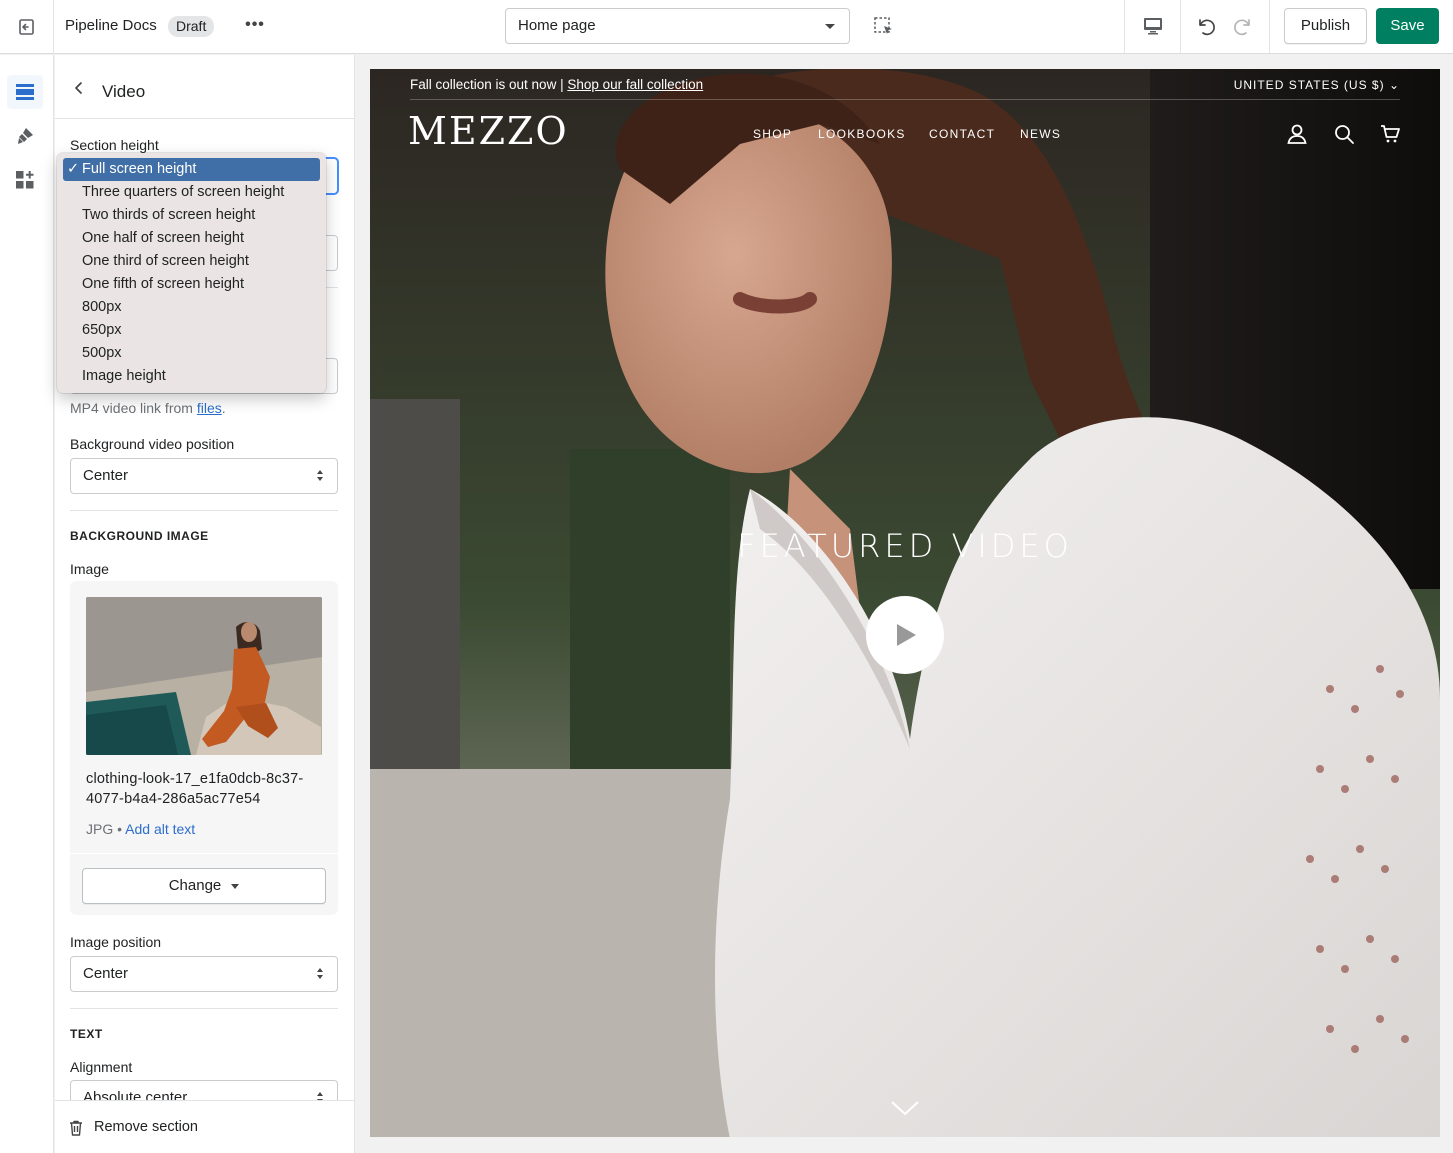  Describe the element at coordinates (191, 330) in the screenshot. I see `dropdown-option: 650px` at that location.